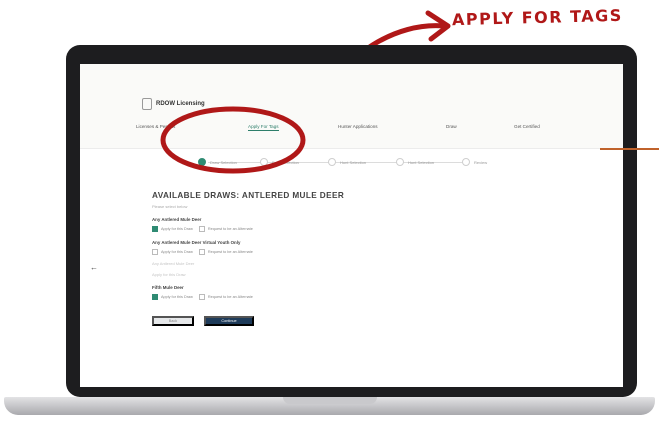 The image size is (659, 429). I want to click on step-3: Hunt Selection, so click(347, 162).